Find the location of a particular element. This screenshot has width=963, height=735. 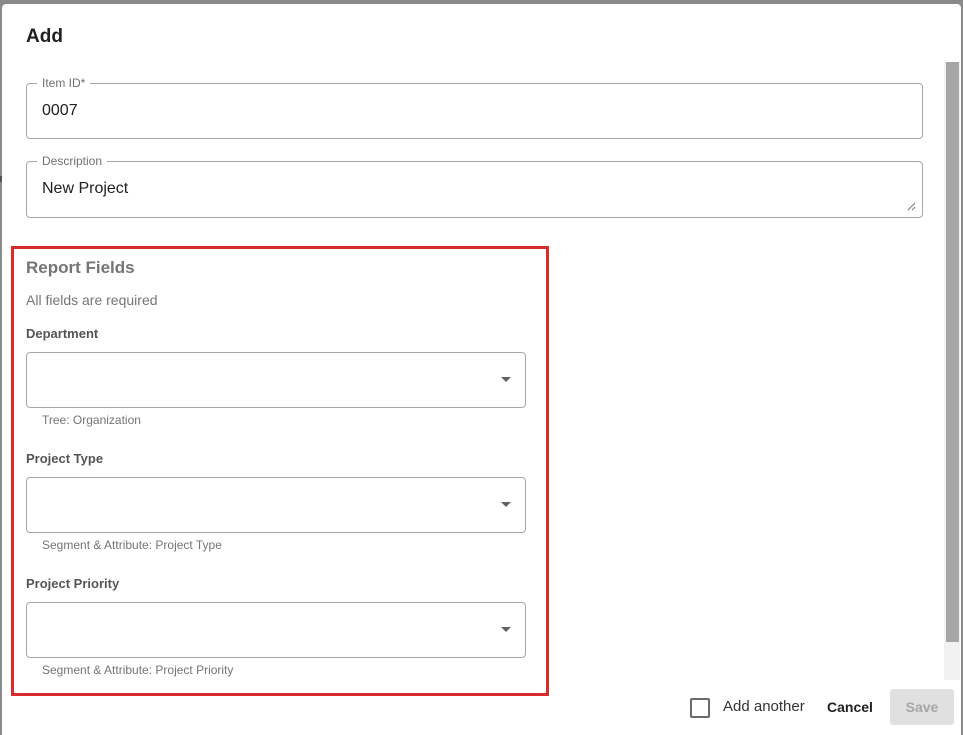

resize-handle-icon is located at coordinates (911, 206).